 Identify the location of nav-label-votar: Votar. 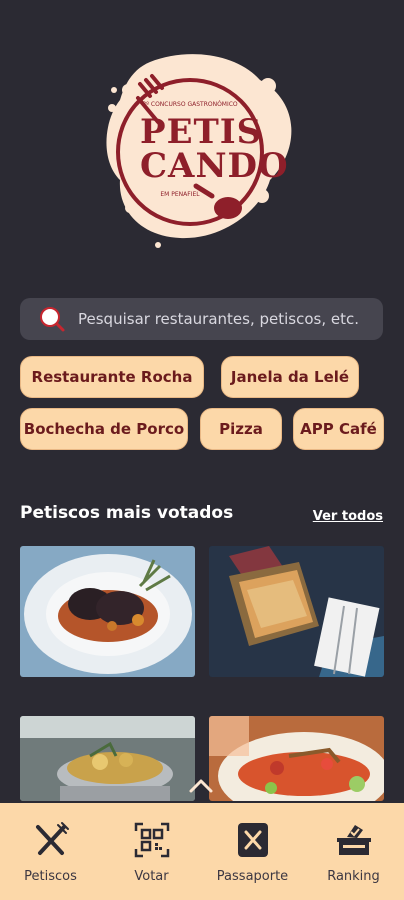
(151, 876).